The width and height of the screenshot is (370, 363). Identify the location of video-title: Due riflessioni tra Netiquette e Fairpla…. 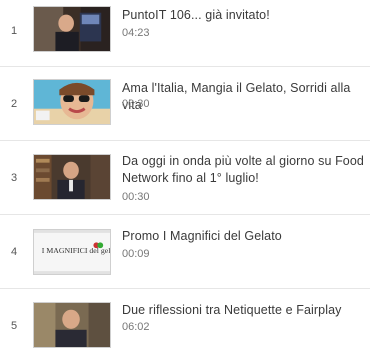
(245, 310).